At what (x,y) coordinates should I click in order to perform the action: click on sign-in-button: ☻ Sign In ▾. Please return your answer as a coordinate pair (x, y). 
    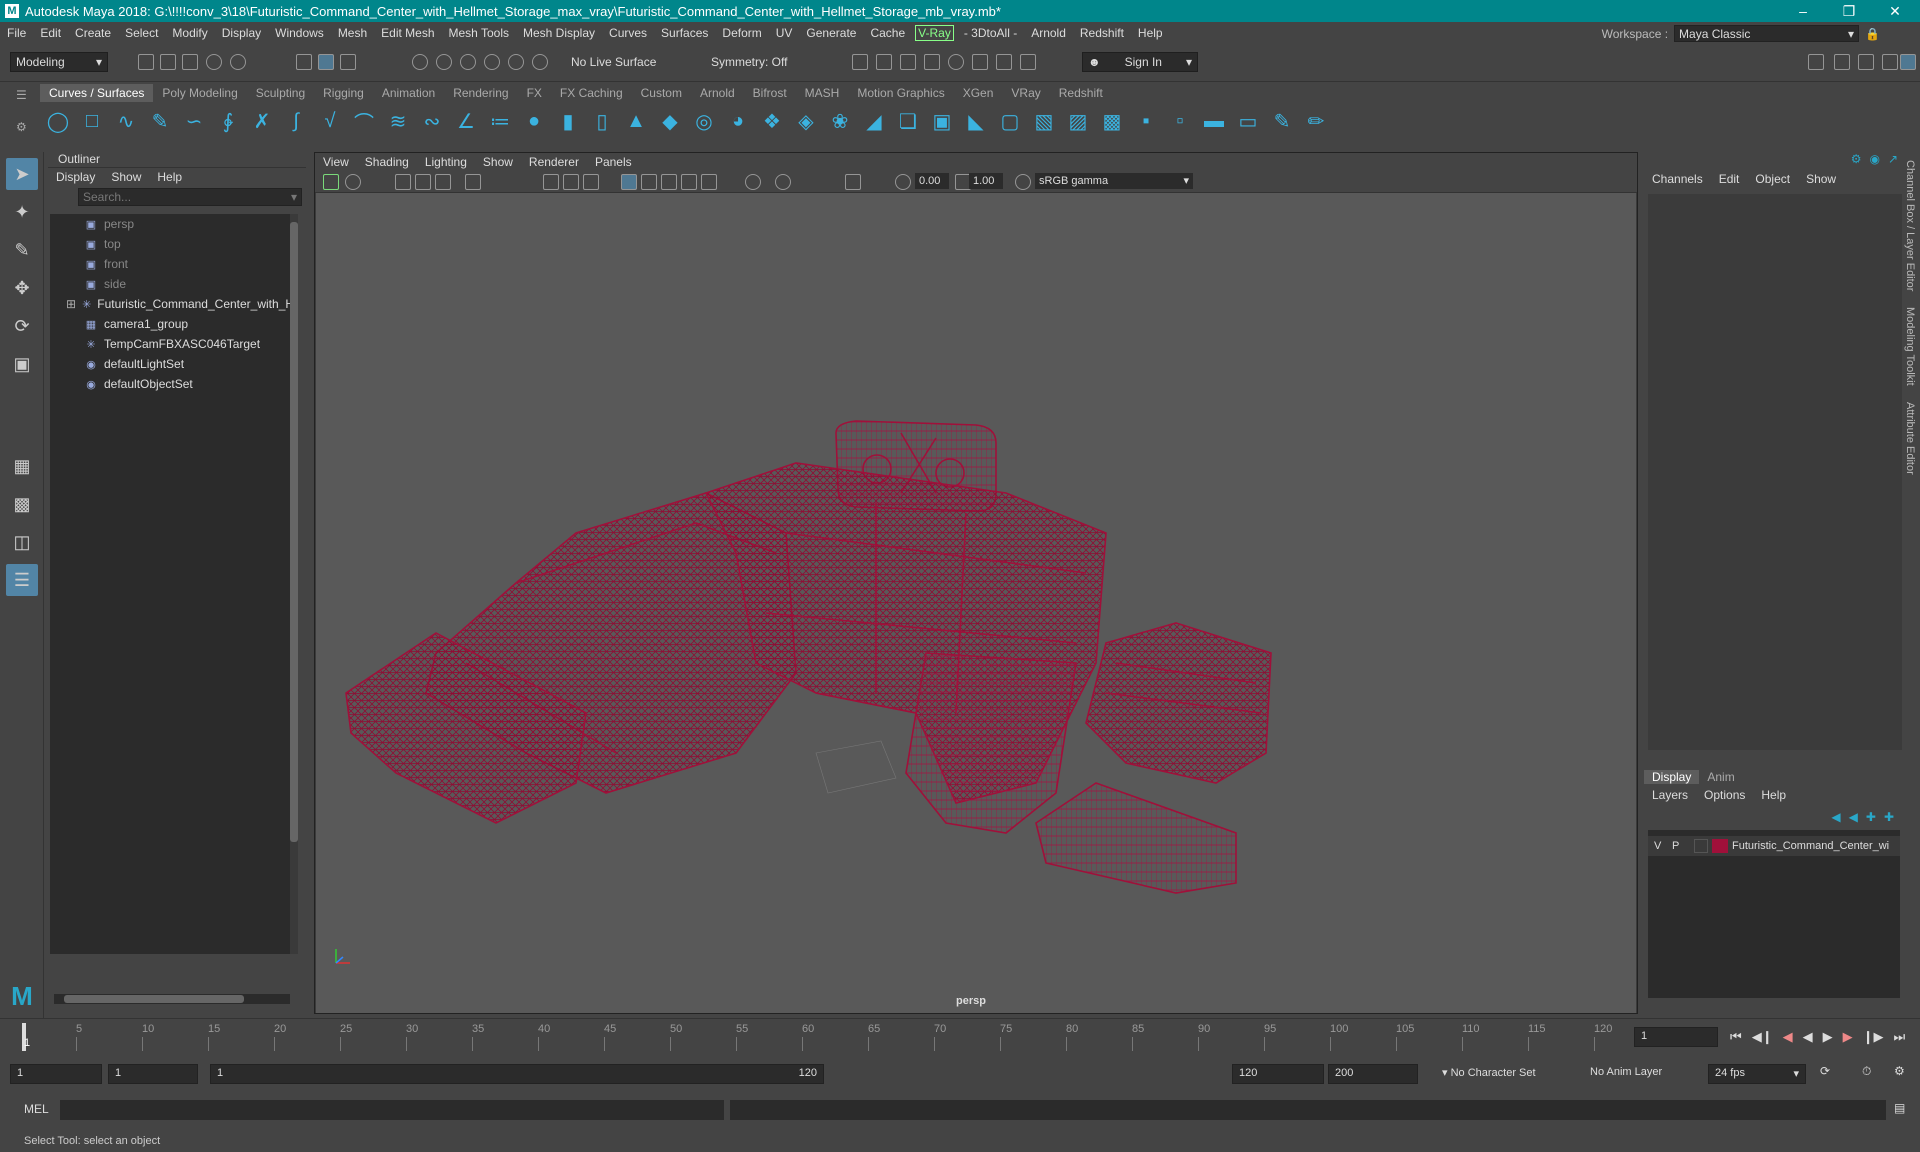
    Looking at the image, I should click on (1140, 62).